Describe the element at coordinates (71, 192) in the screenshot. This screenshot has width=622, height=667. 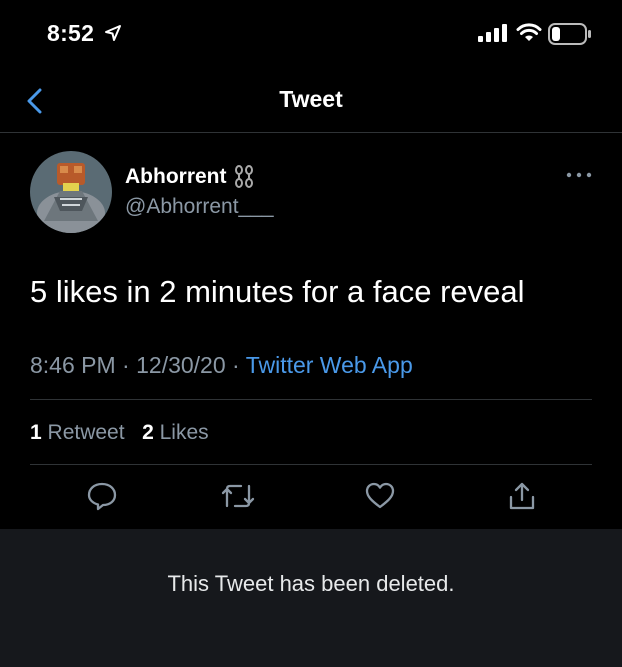
I see `avatar` at that location.